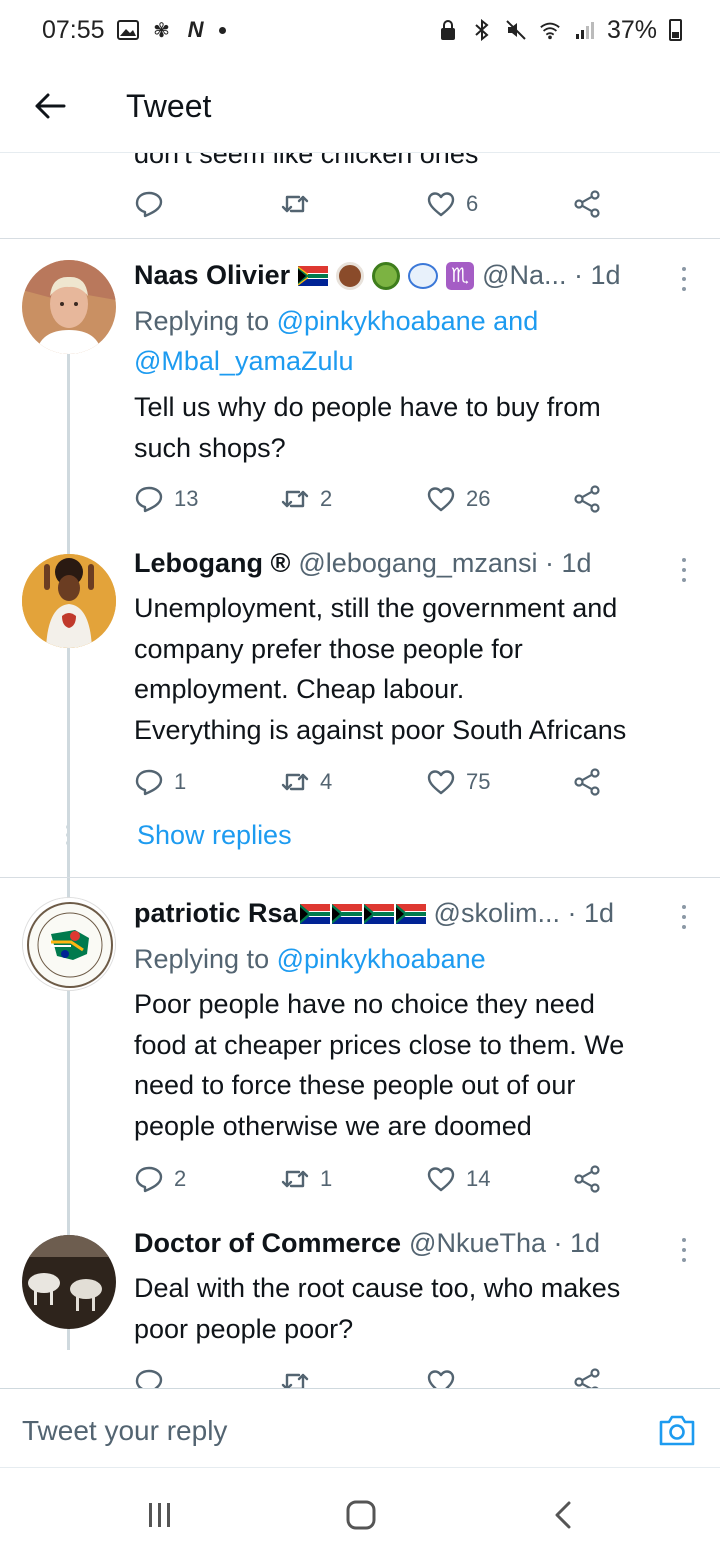 This screenshot has width=720, height=1560. Describe the element at coordinates (410, 913) in the screenshot. I see `south-africa-flag-icon` at that location.